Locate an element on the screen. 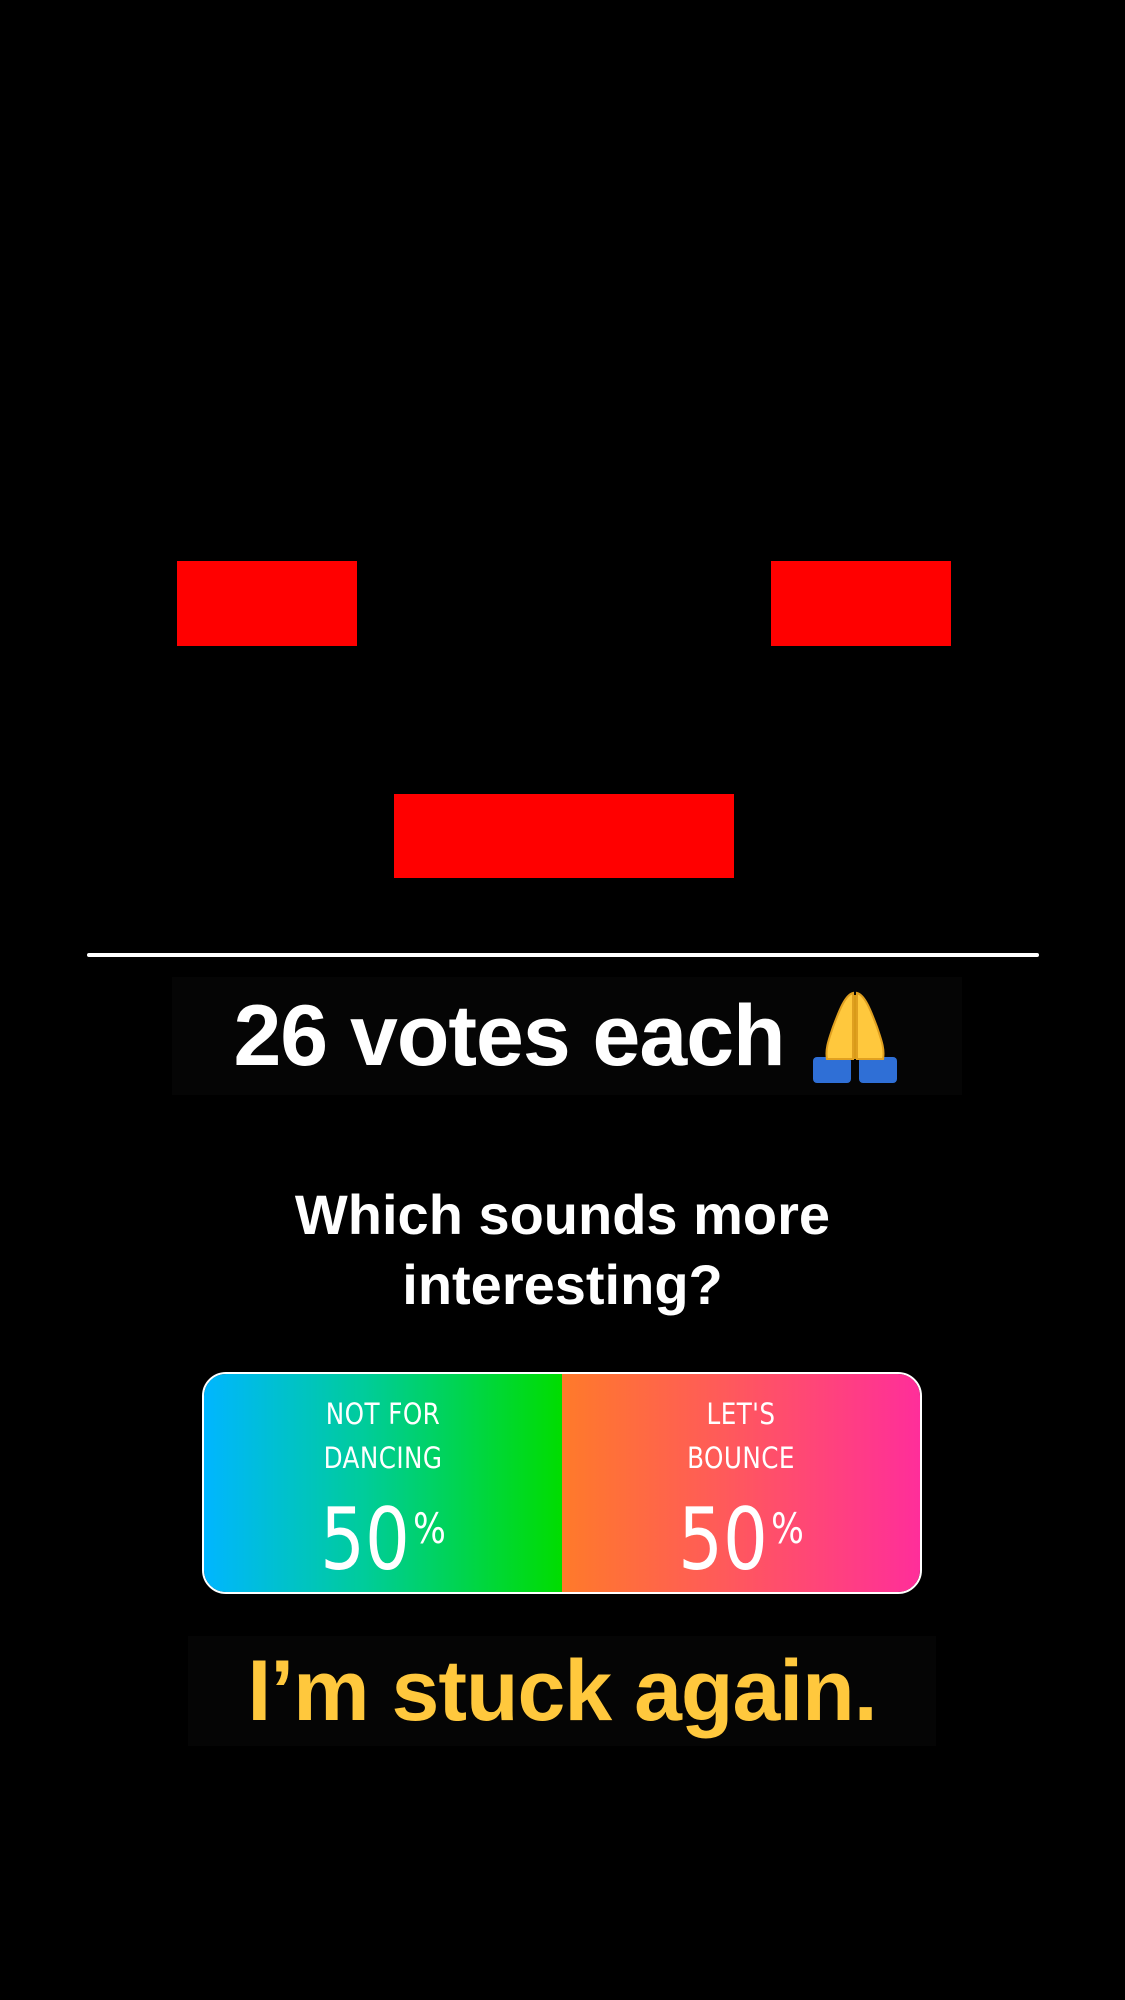  redacted-block-center is located at coordinates (564, 836).